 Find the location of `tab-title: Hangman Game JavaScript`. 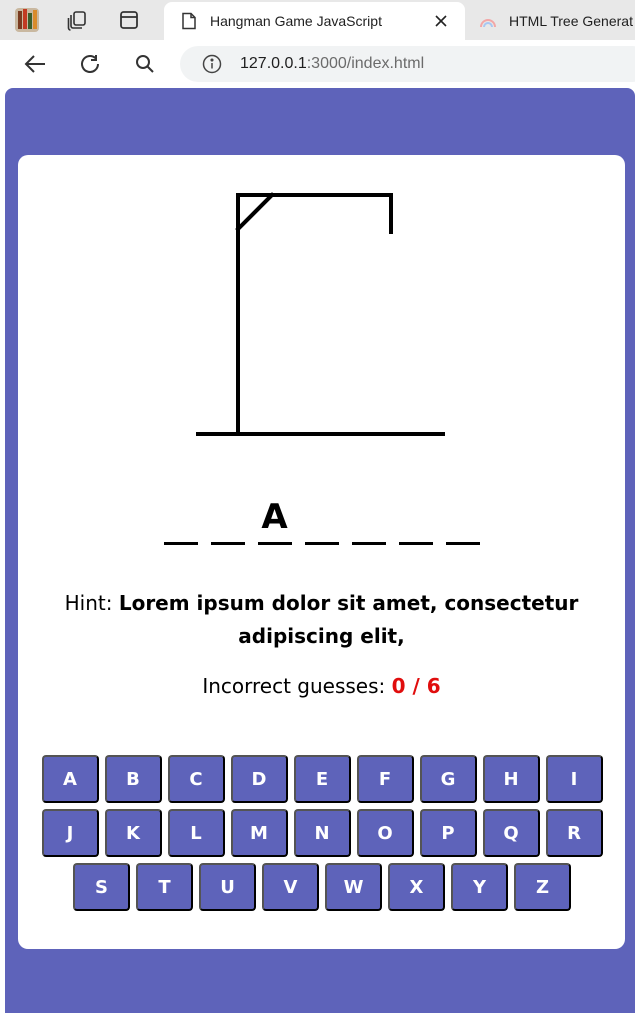

tab-title: Hangman Game JavaScript is located at coordinates (296, 21).